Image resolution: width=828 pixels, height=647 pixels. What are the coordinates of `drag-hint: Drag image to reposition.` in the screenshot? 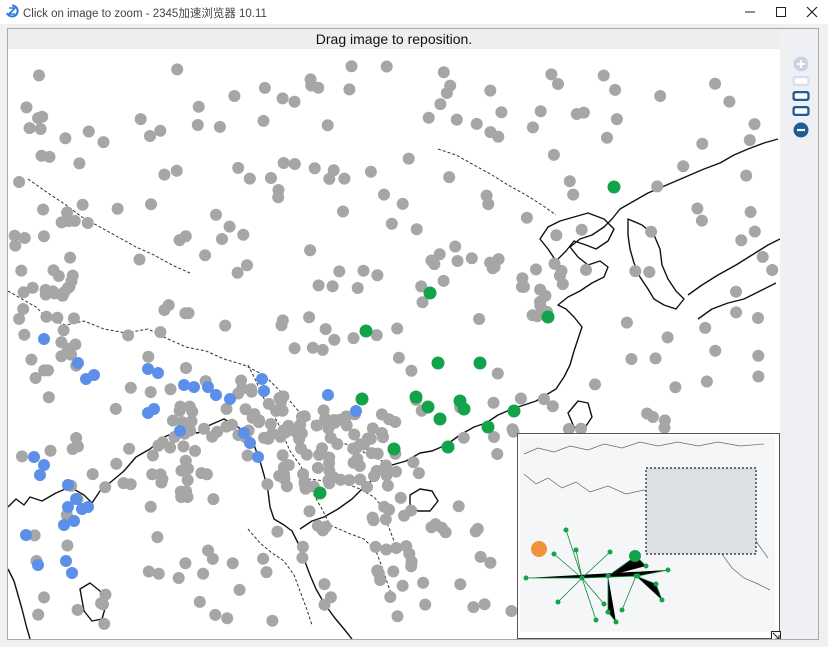 It's located at (394, 39).